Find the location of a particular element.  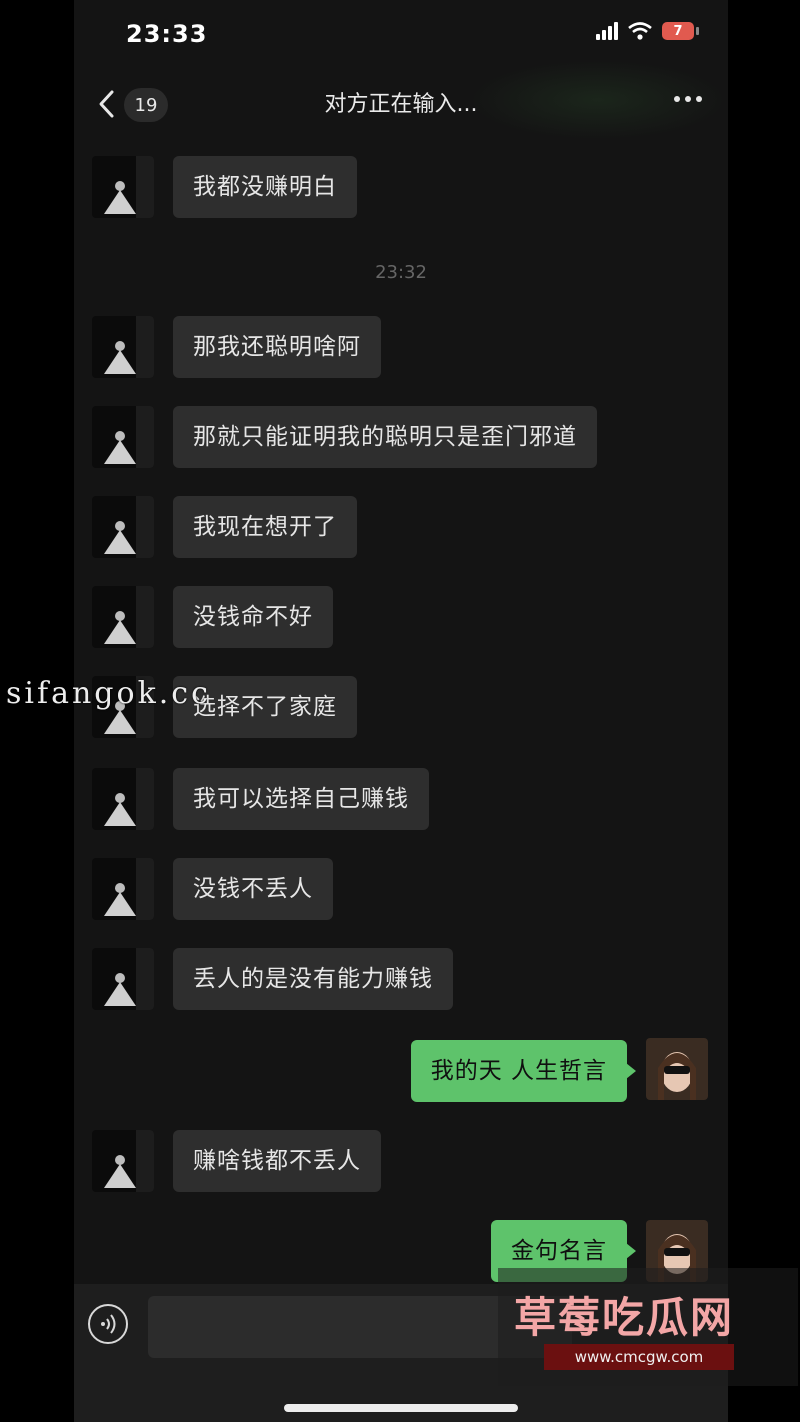

status-indicators: 7 is located at coordinates (647, 31).